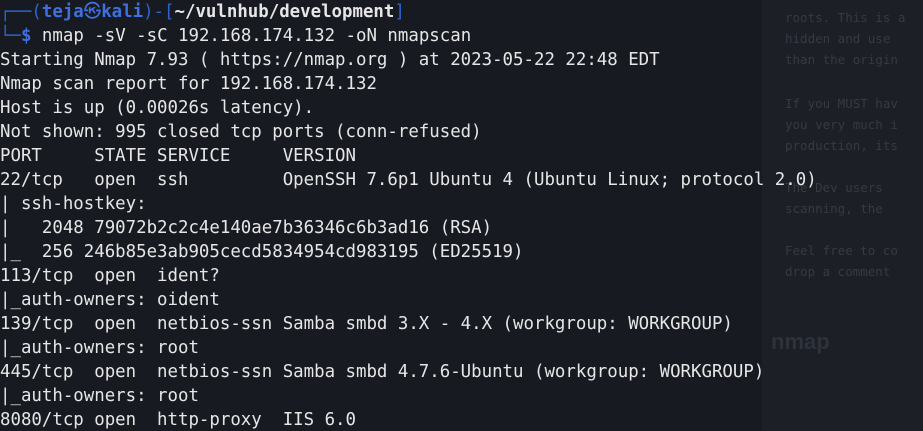 This screenshot has height=431, width=923. Describe the element at coordinates (841, 250) in the screenshot. I see `background-text-line: Feel free to co` at that location.